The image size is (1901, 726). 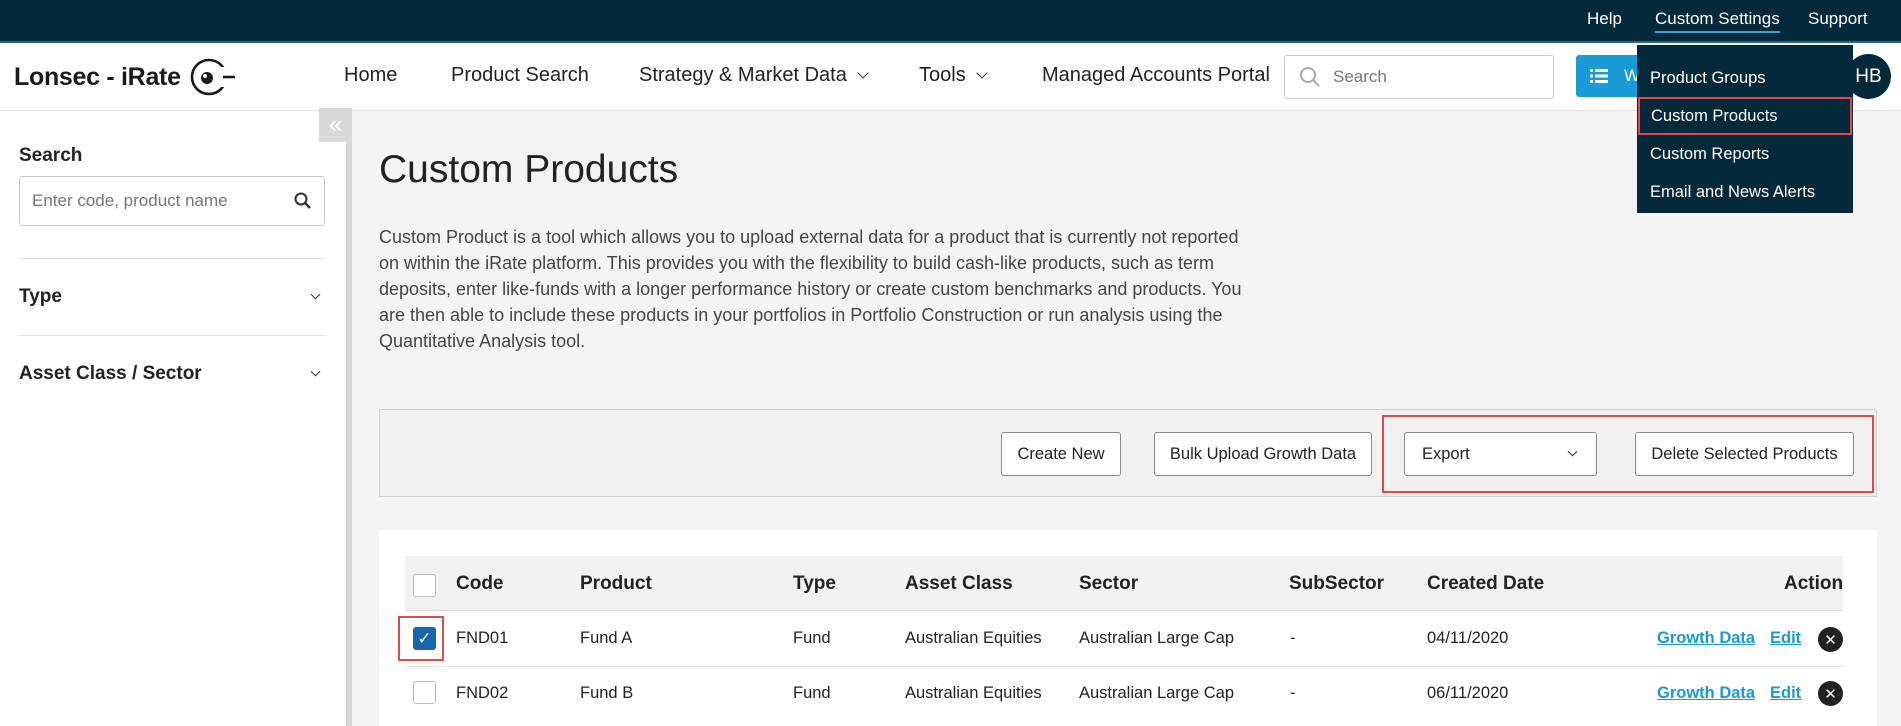 What do you see at coordinates (1745, 192) in the screenshot?
I see `menu-item-email-news-alerts: Email and News Alerts` at bounding box center [1745, 192].